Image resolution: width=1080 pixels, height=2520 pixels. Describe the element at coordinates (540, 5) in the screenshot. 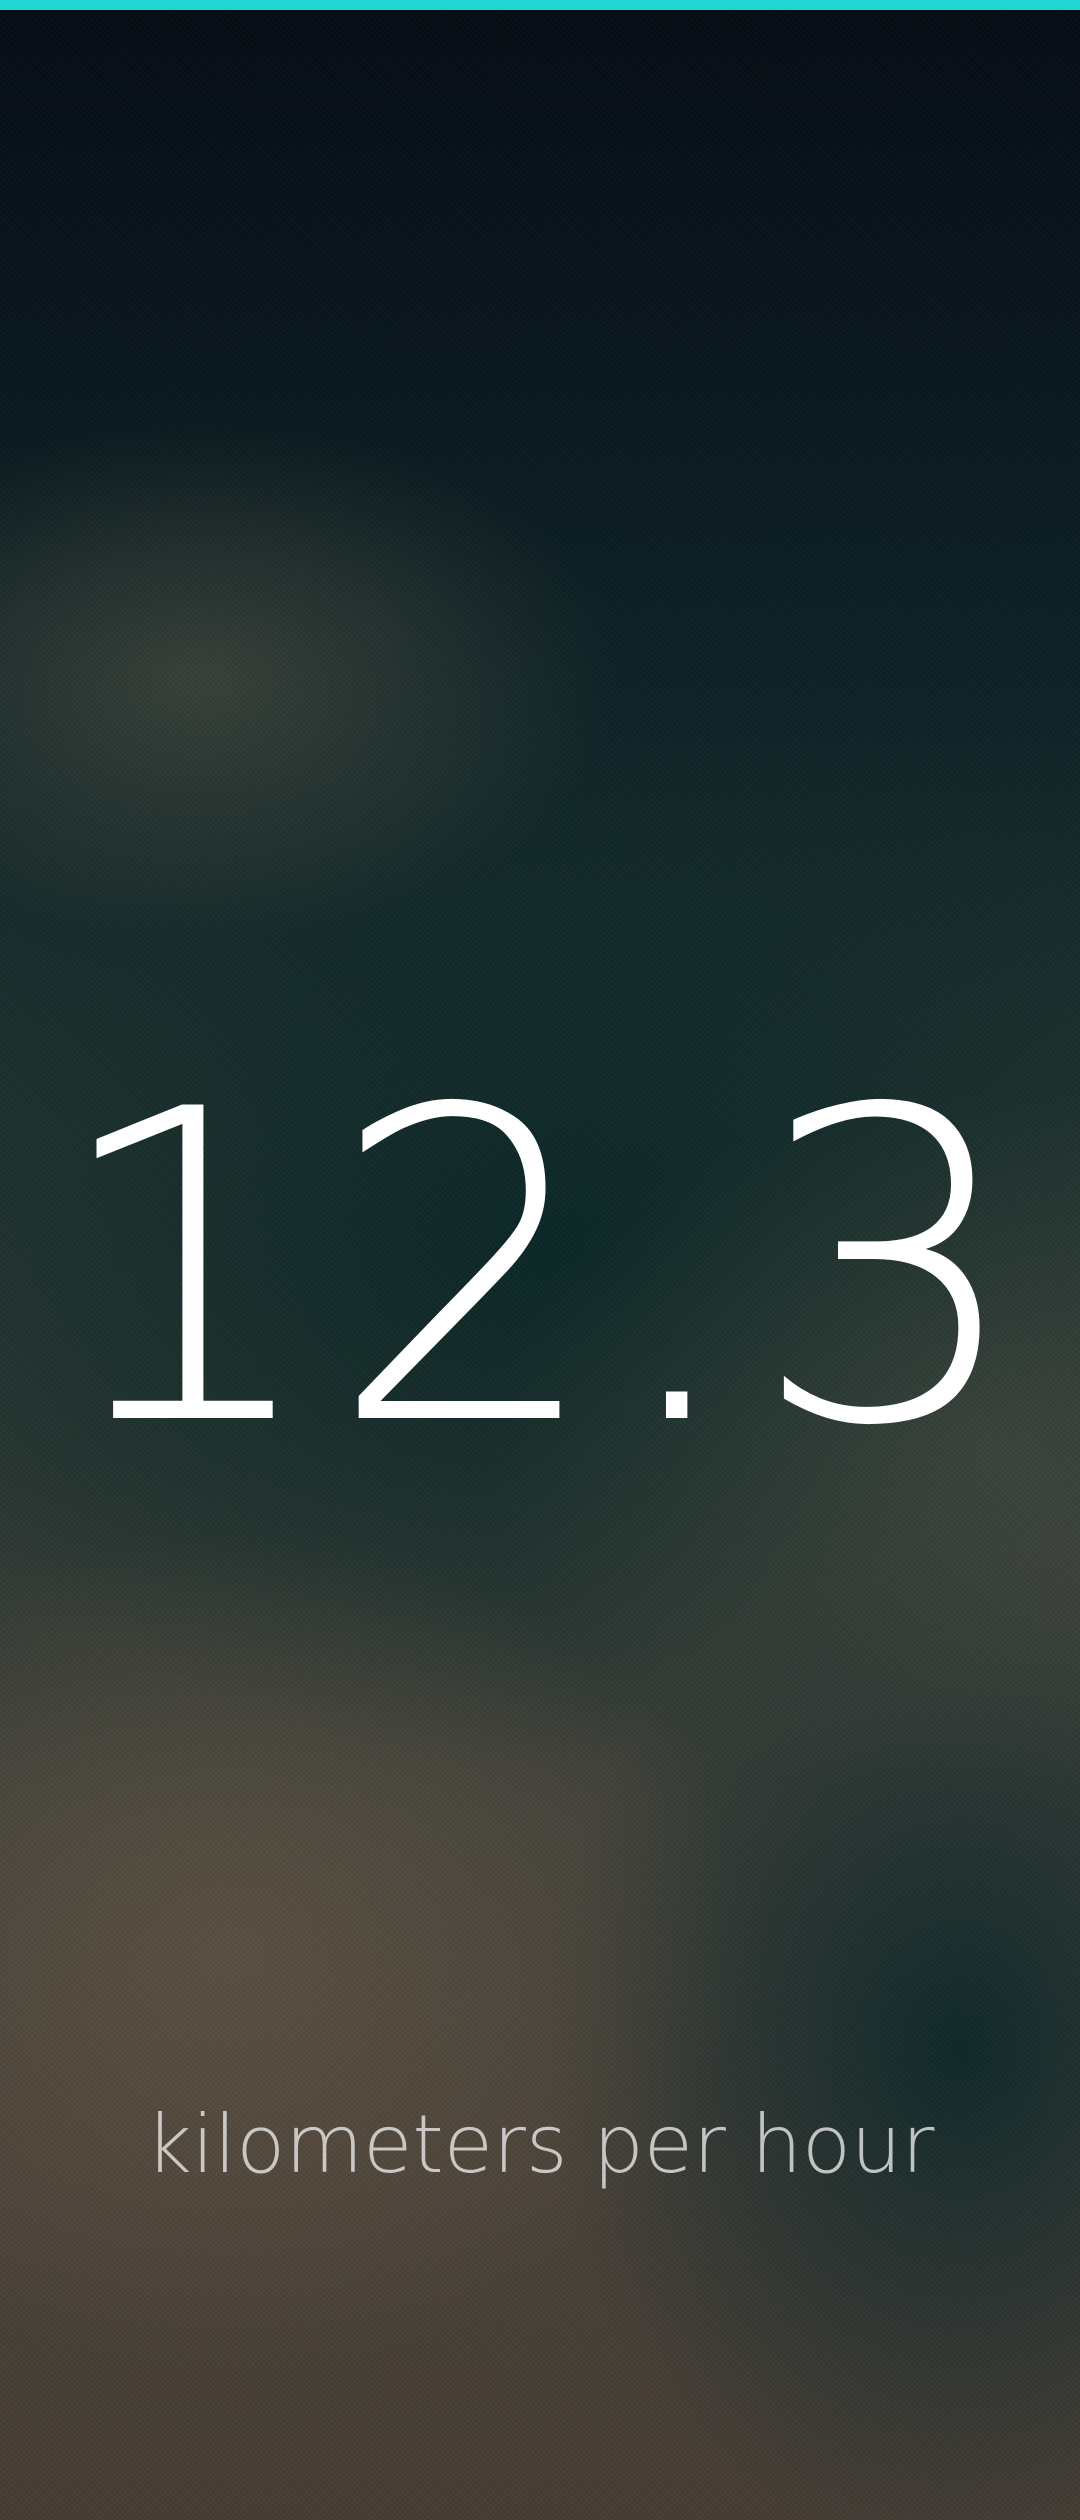

I see `top-accent-bar` at that location.